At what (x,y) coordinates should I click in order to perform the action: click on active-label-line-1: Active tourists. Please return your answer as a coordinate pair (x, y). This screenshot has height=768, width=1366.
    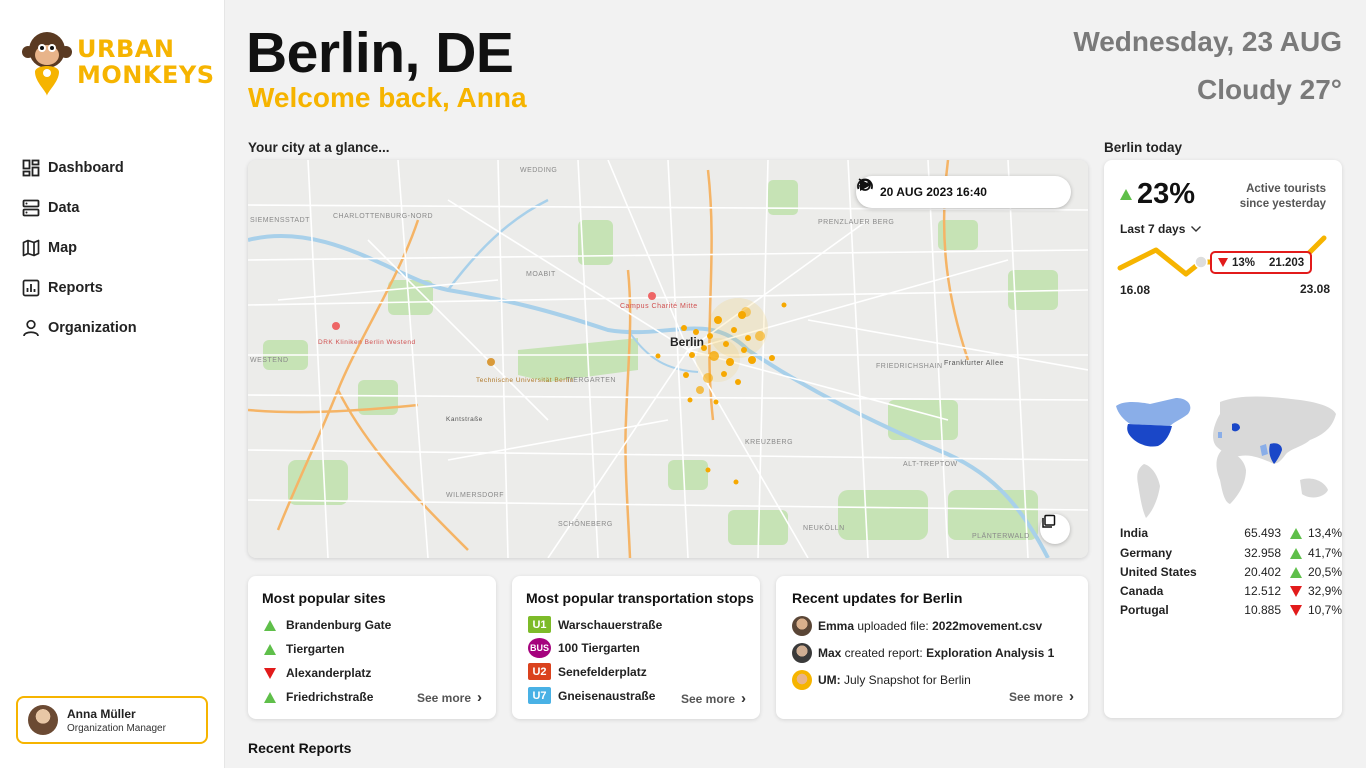
    Looking at the image, I should click on (1286, 189).